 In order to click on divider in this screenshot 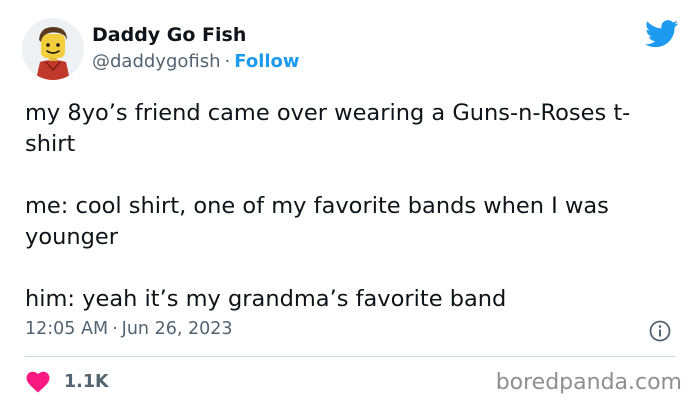, I will do `click(350, 356)`.